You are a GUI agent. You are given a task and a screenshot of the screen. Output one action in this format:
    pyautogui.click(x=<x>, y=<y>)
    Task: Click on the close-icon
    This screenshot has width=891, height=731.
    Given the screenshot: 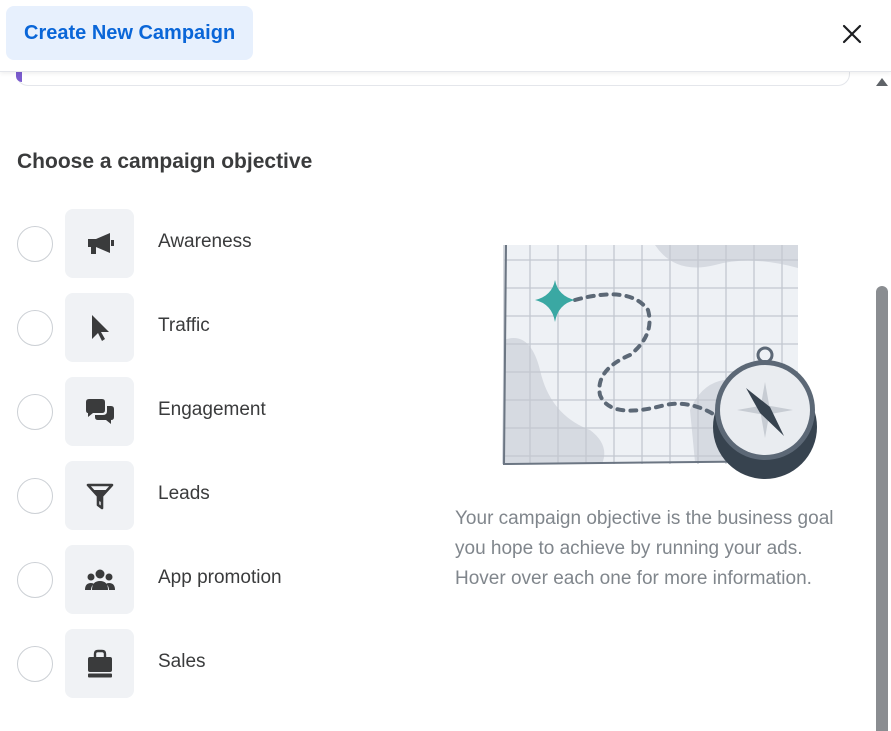 What is the action you would take?
    pyautogui.click(x=852, y=34)
    